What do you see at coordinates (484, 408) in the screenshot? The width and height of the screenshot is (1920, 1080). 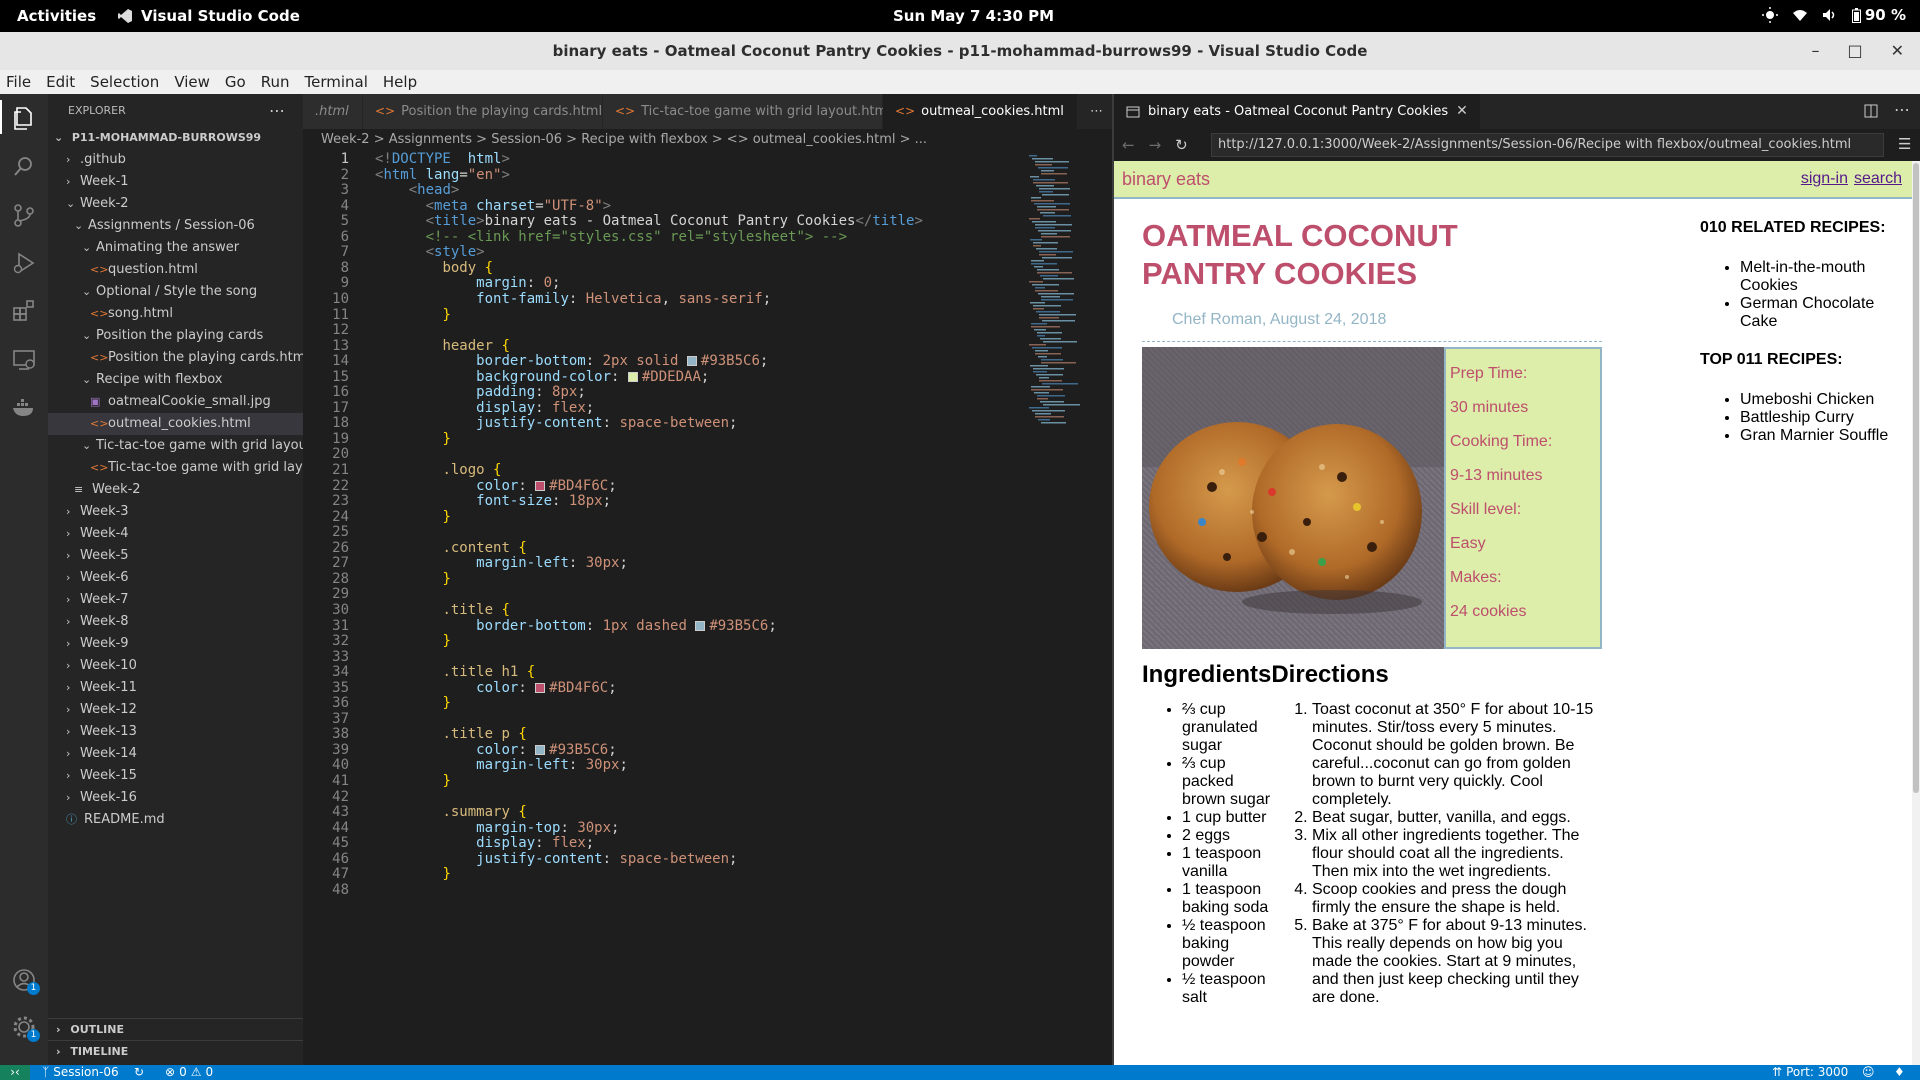 I see `code-line: display: flex;` at bounding box center [484, 408].